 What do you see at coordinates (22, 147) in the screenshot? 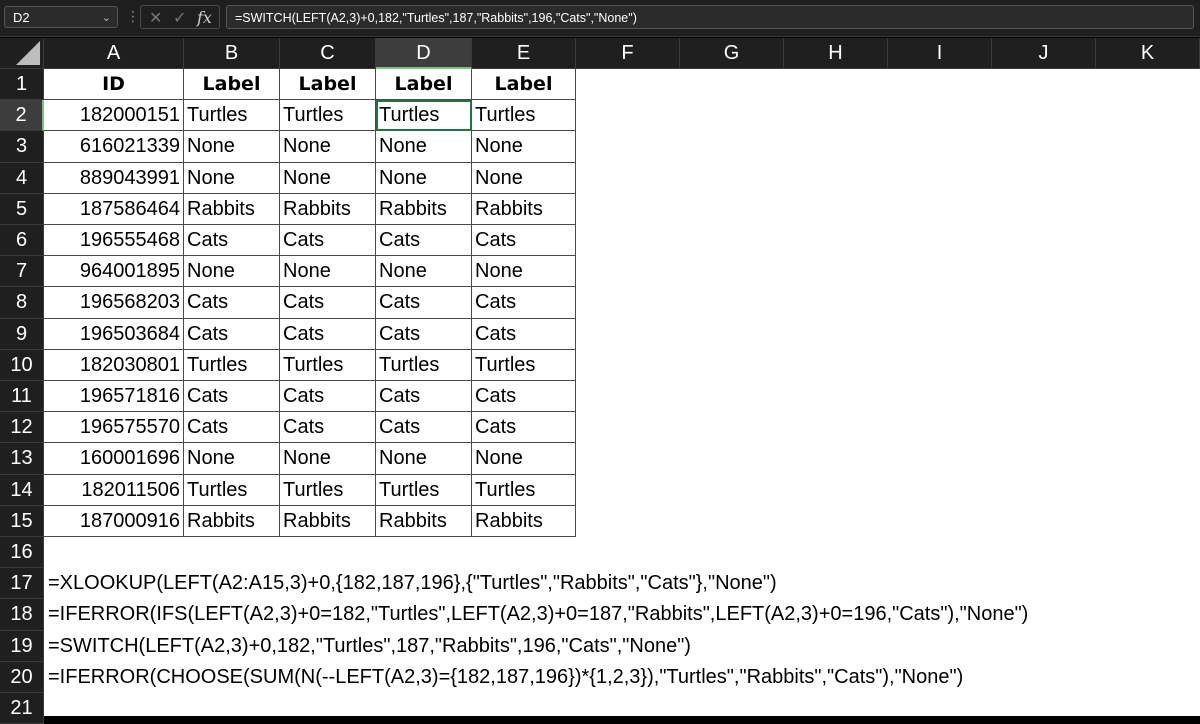
I see `row-header-3: 3` at bounding box center [22, 147].